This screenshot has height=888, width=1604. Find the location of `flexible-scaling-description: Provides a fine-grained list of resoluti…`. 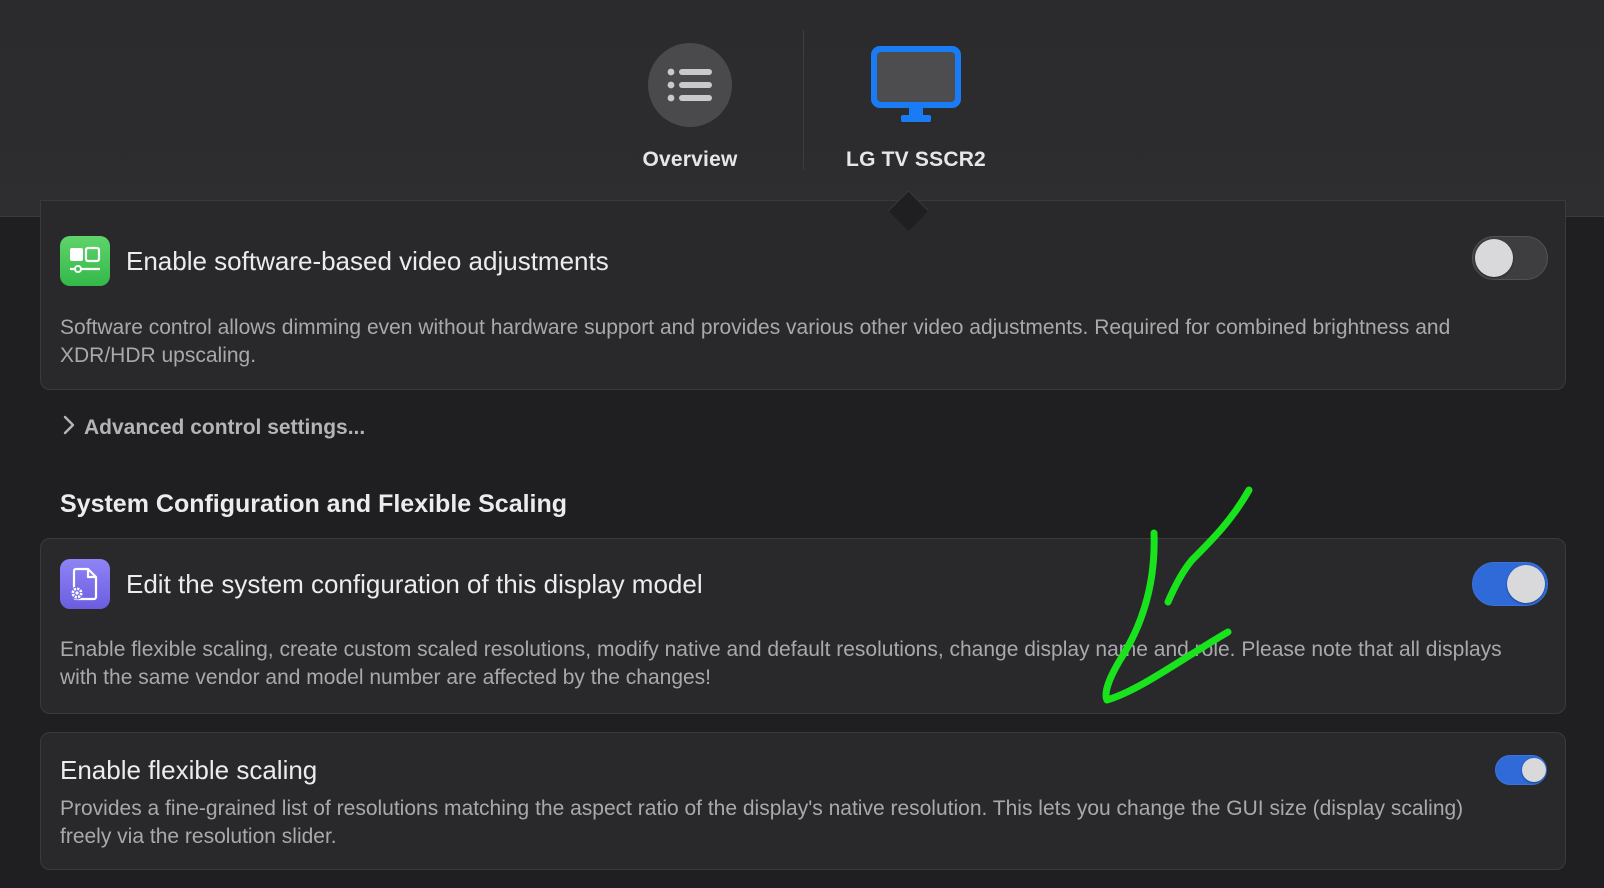

flexible-scaling-description: Provides a fine-grained list of resoluti… is located at coordinates (762, 822).